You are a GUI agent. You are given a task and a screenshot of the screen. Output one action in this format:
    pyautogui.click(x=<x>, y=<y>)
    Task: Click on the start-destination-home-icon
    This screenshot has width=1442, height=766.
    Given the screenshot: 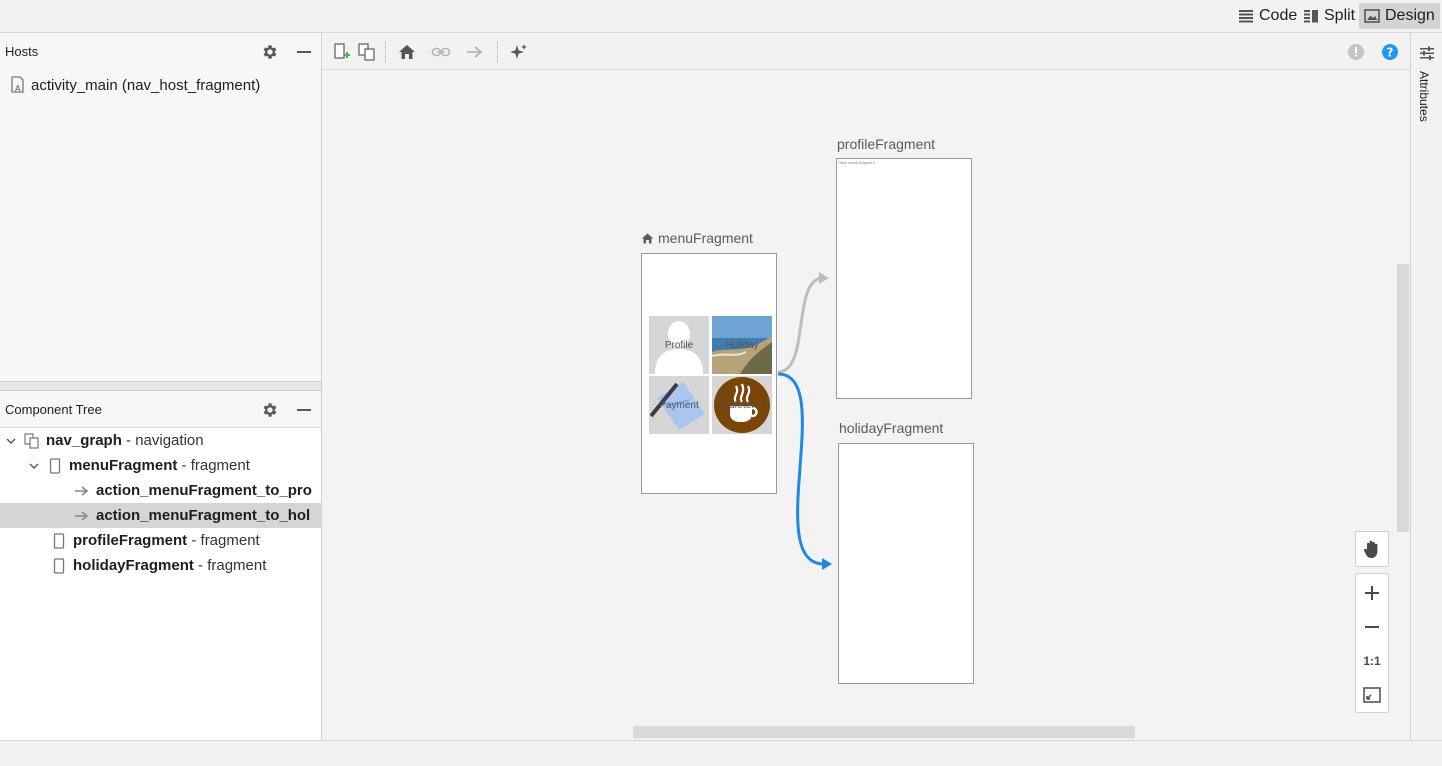 What is the action you would take?
    pyautogui.click(x=647, y=238)
    